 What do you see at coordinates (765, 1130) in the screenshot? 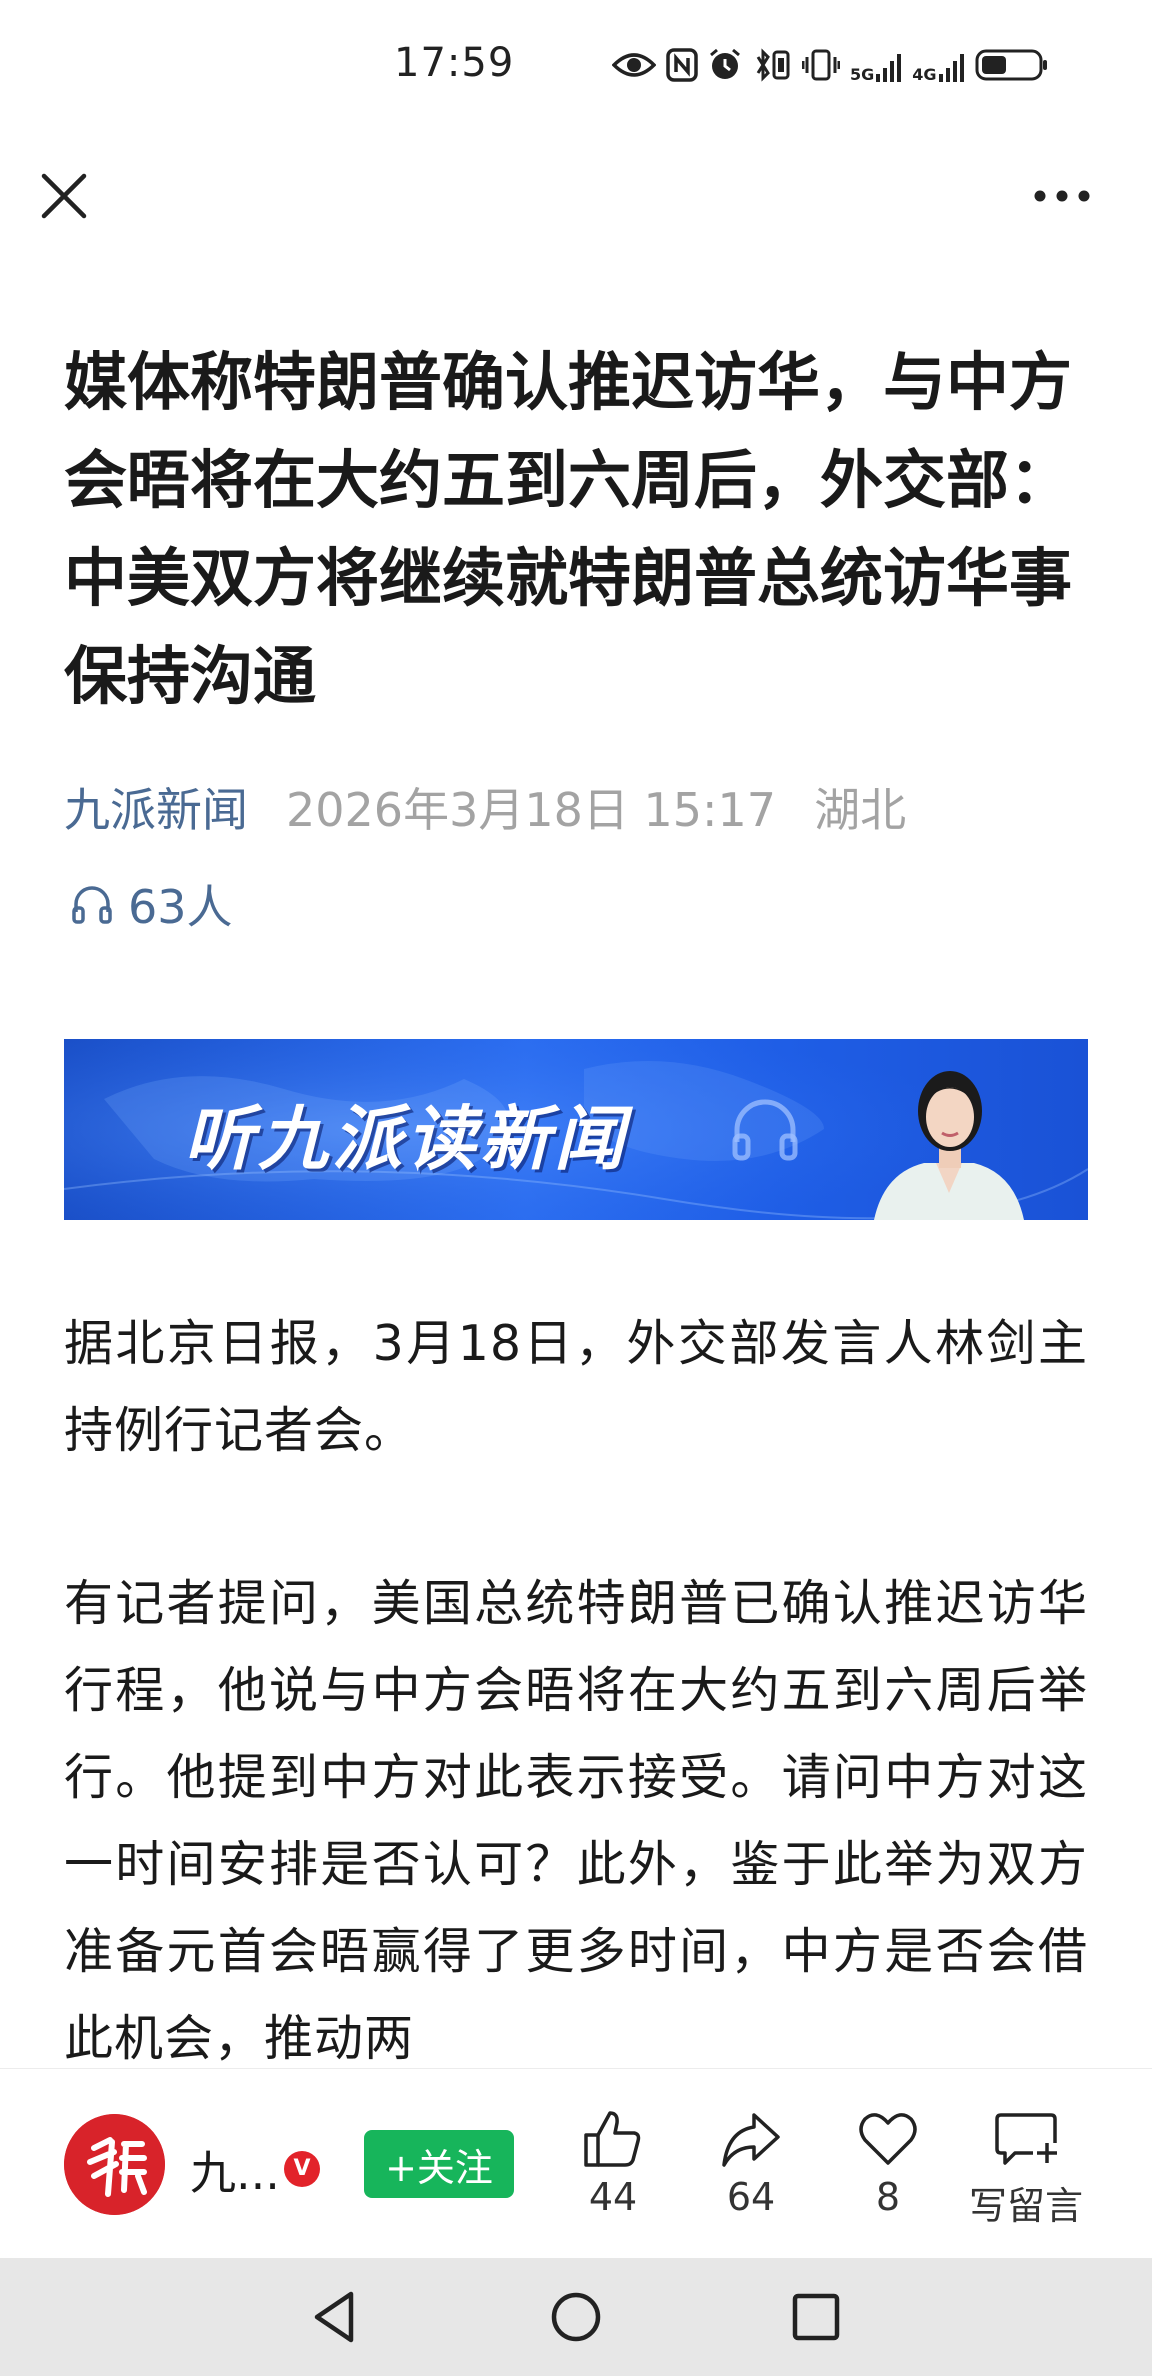
I see `banner-headphone-icon` at bounding box center [765, 1130].